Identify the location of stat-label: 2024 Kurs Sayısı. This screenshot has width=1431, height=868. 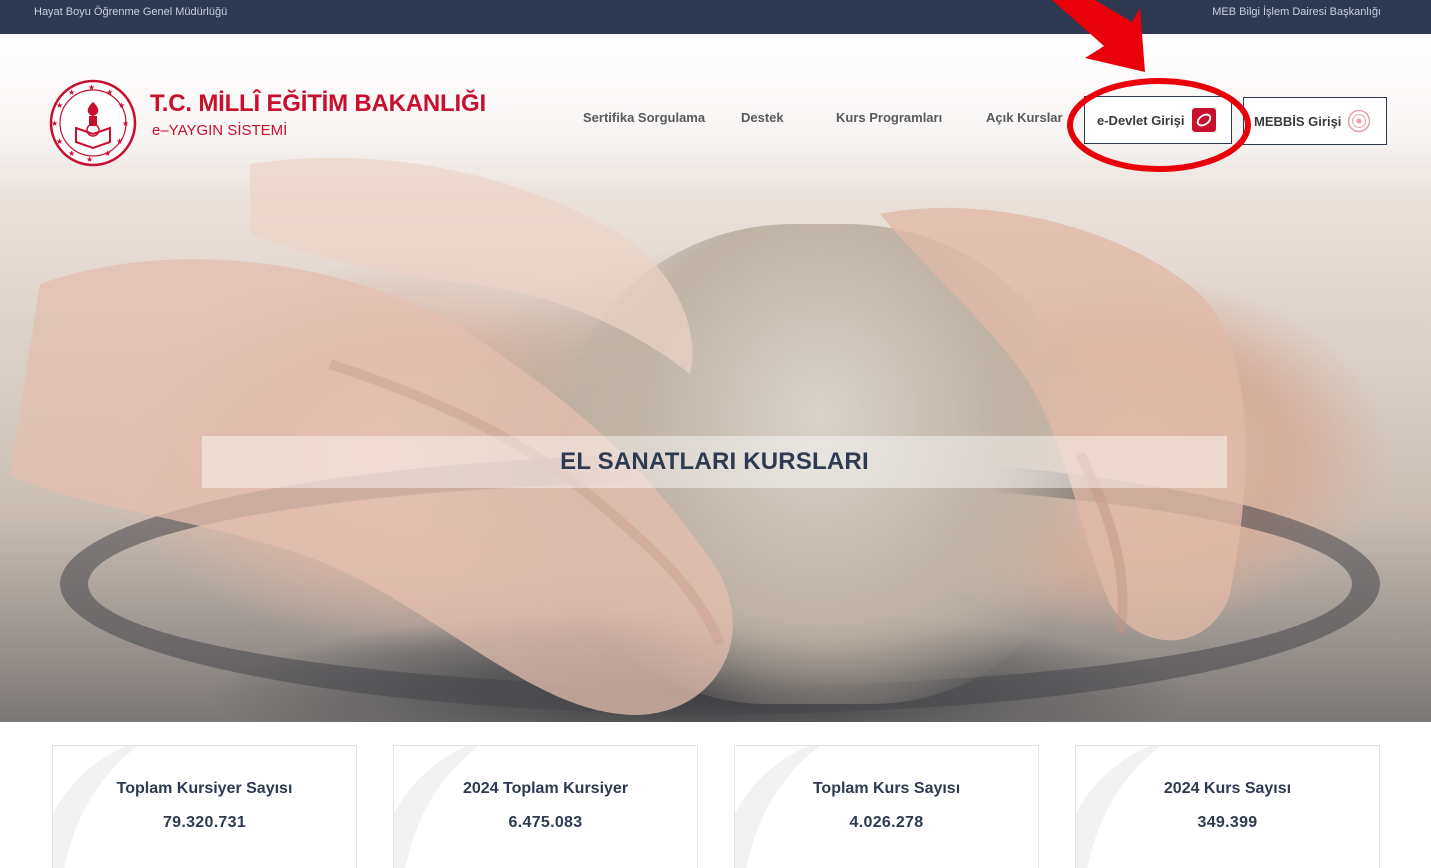
(1227, 788).